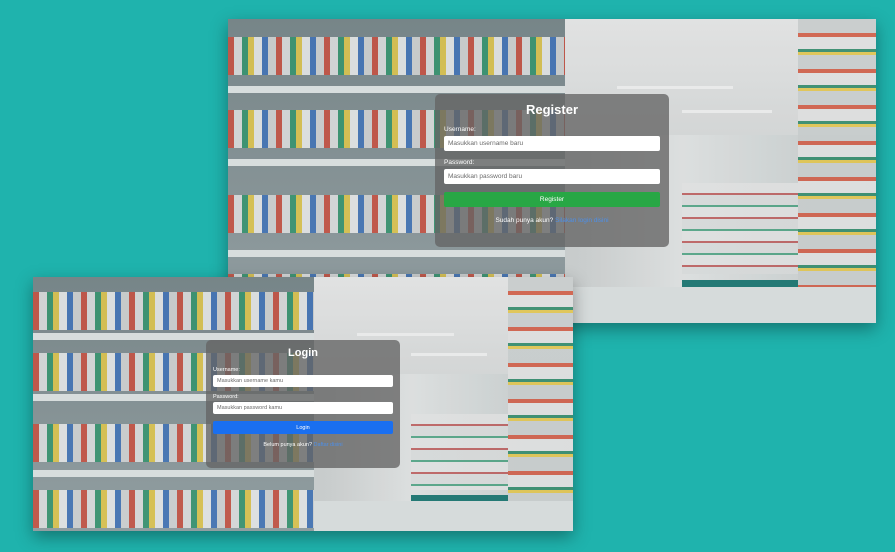 The image size is (895, 552). Describe the element at coordinates (303, 353) in the screenshot. I see `login-title: Login` at that location.